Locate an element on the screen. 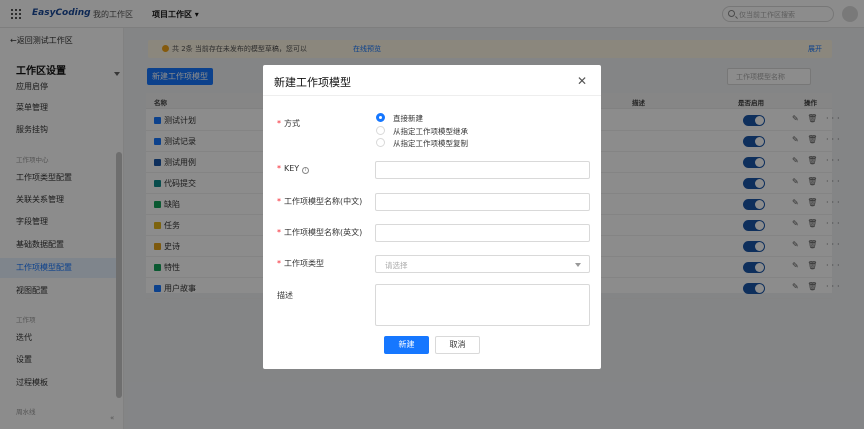  name-en-label-text: 工作项模型名称(英文) is located at coordinates (323, 232).